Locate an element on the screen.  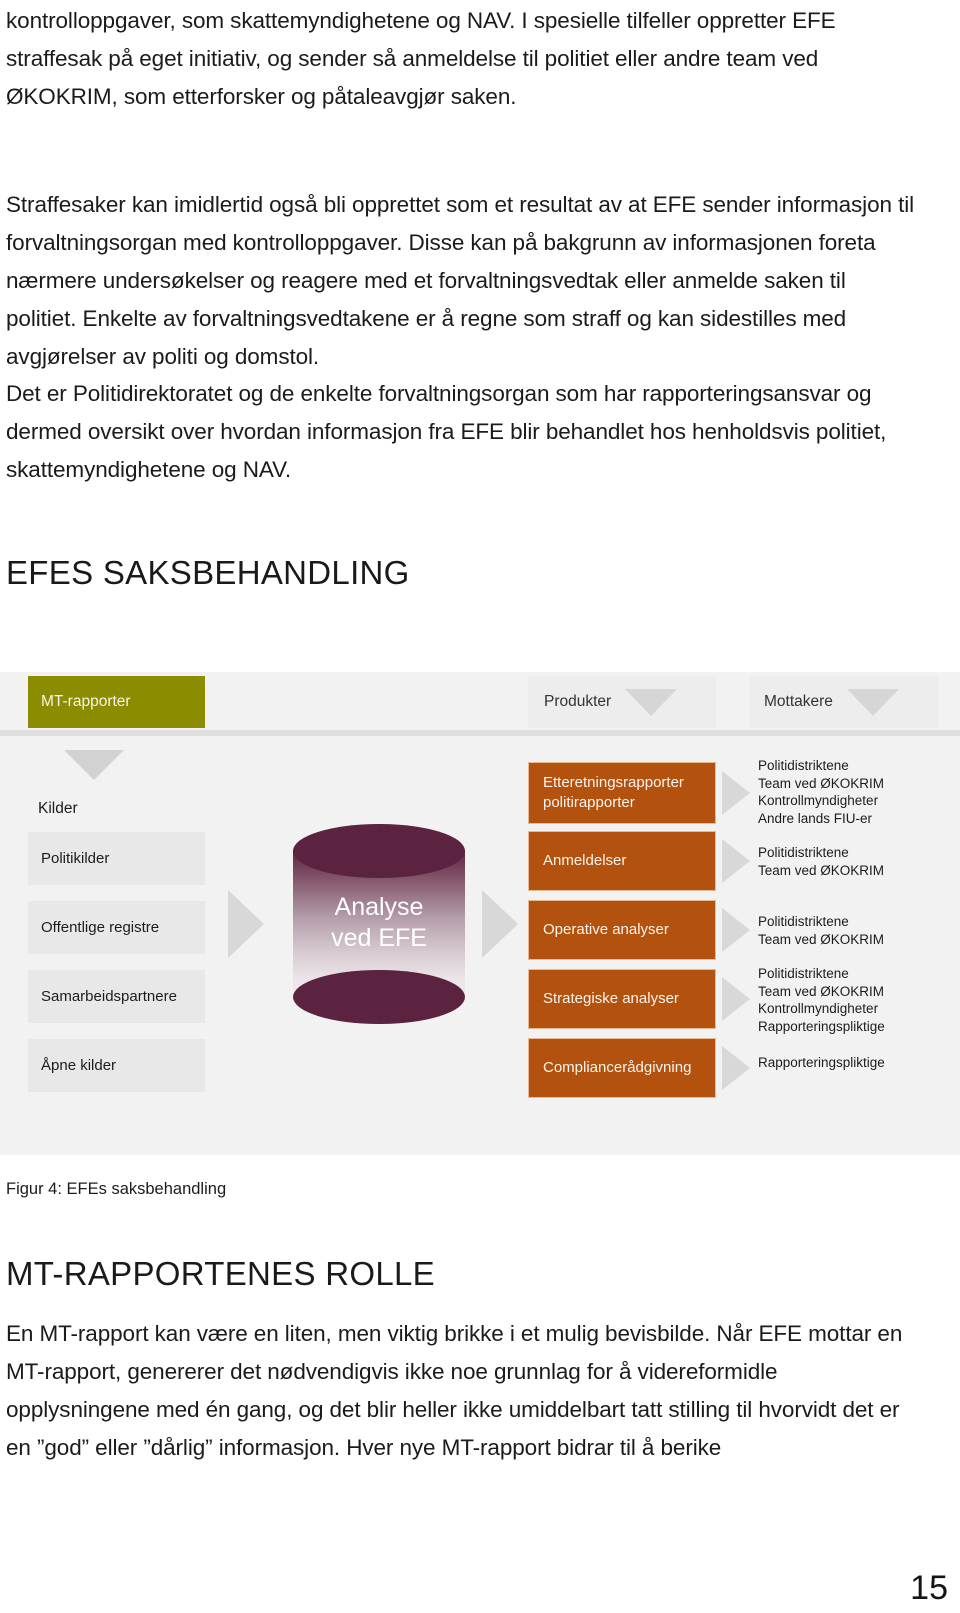
heading-mt-rapportenes-rolle: MT-RAPPORTENES ROLLE is located at coordinates (220, 1273).